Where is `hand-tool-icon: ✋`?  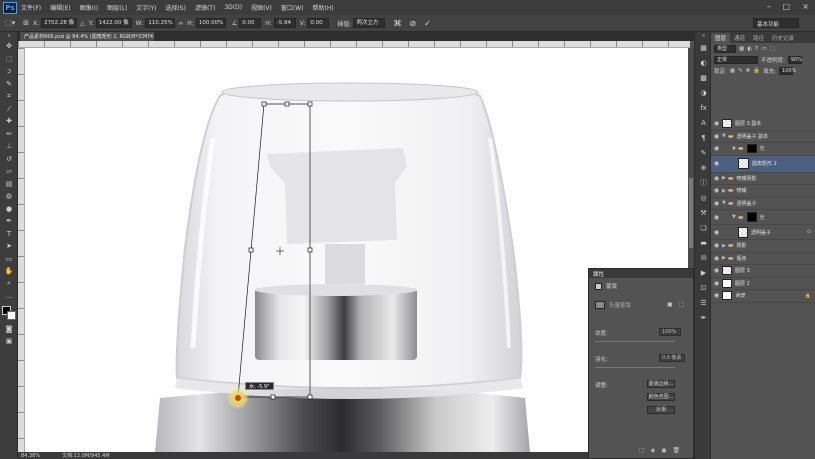
hand-tool-icon: ✋ is located at coordinates (9, 271).